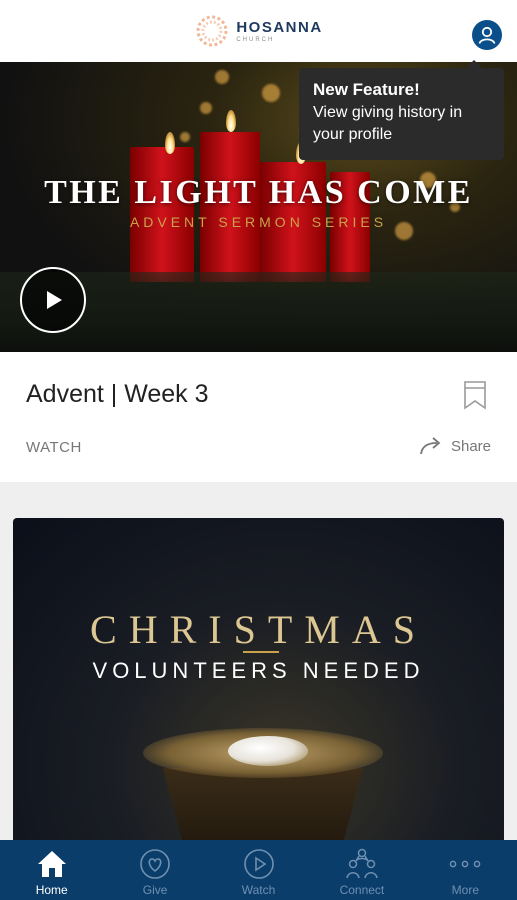 The height and width of the screenshot is (900, 517). Describe the element at coordinates (430, 446) in the screenshot. I see `share-icon` at that location.